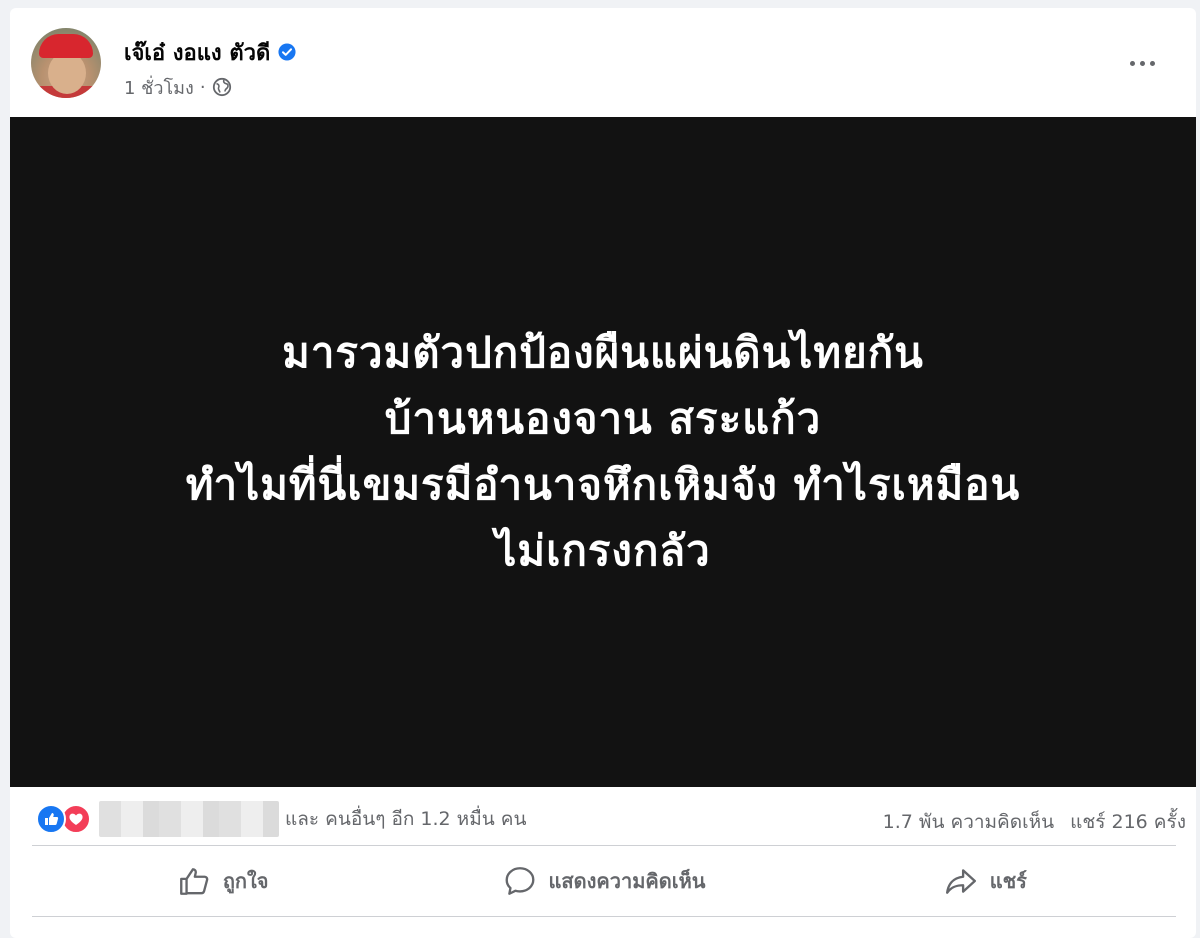 The width and height of the screenshot is (1200, 938). I want to click on image-text-line: มารวมตัวปกป้องผืนแผ่นดินไทยกัน, so click(603, 352).